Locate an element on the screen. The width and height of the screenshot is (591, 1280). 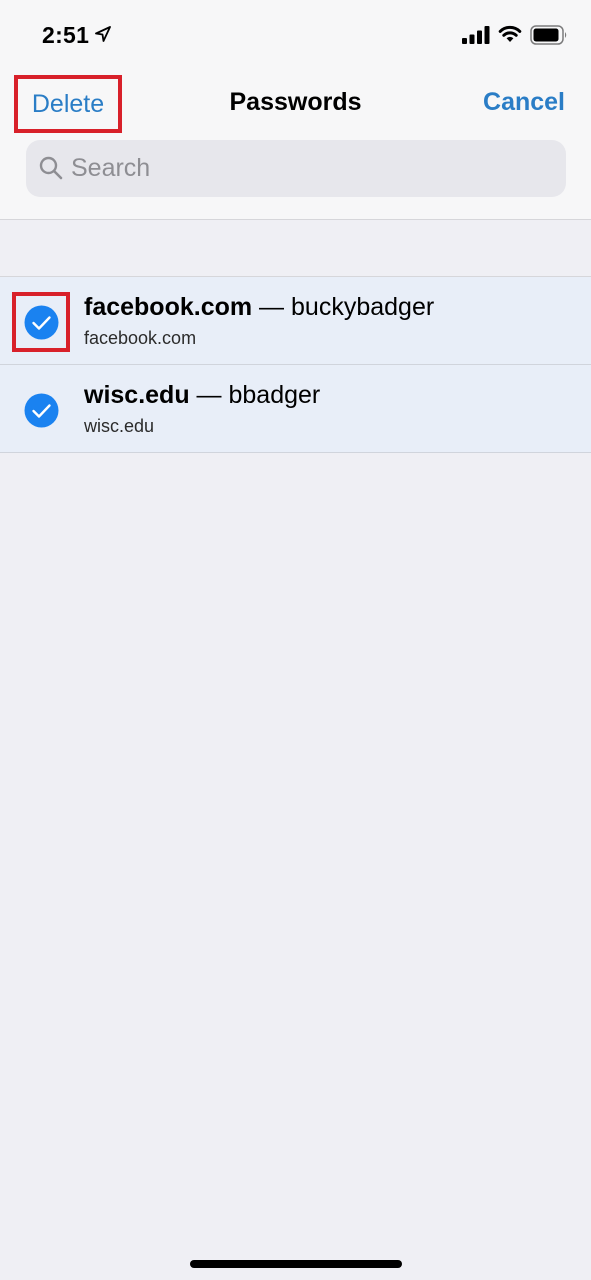
search-bar is located at coordinates (296, 168).